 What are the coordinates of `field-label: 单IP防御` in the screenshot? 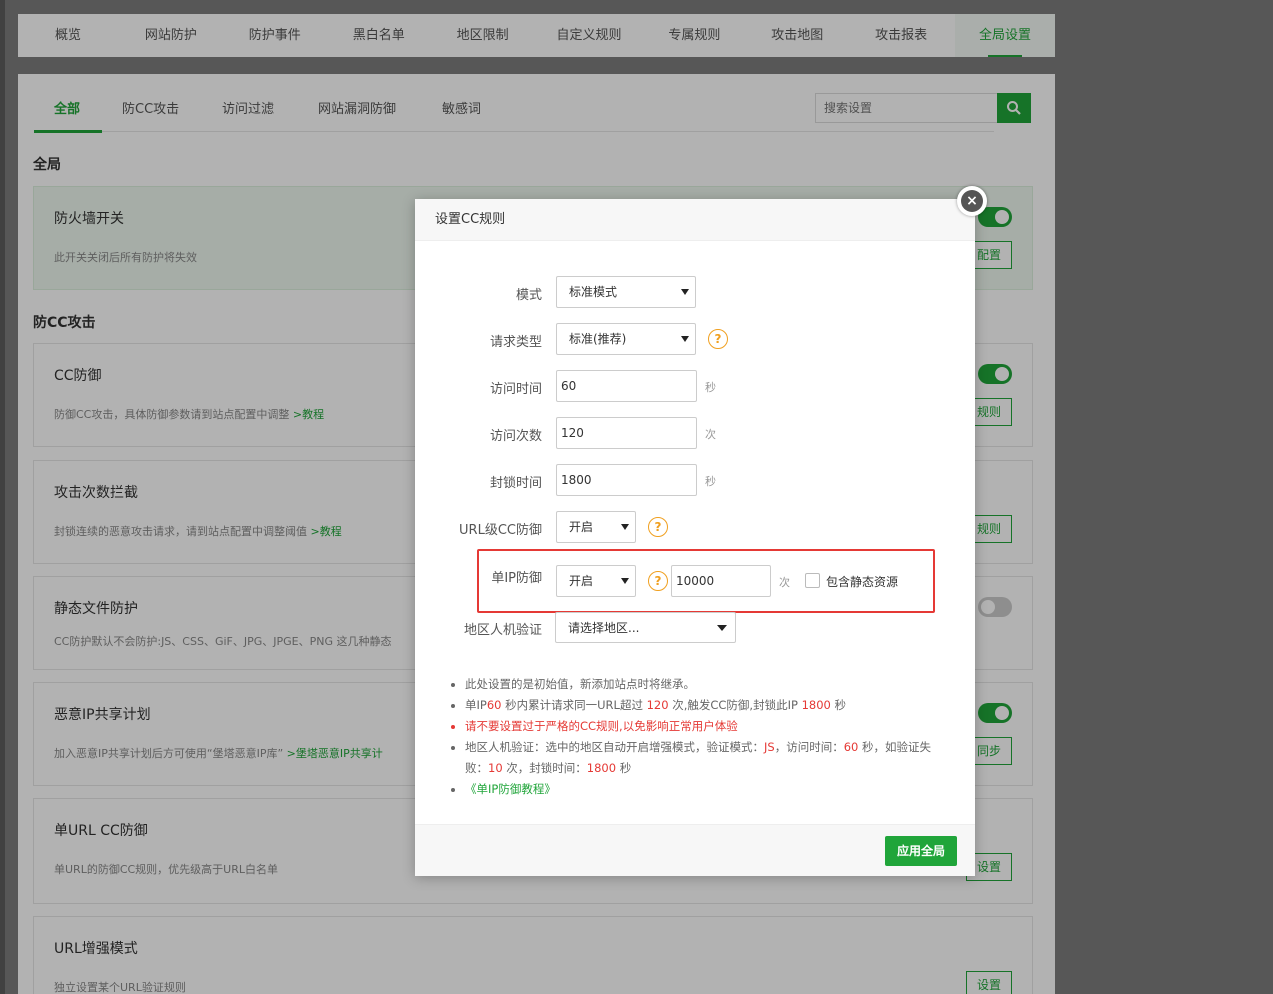 It's located at (516, 578).